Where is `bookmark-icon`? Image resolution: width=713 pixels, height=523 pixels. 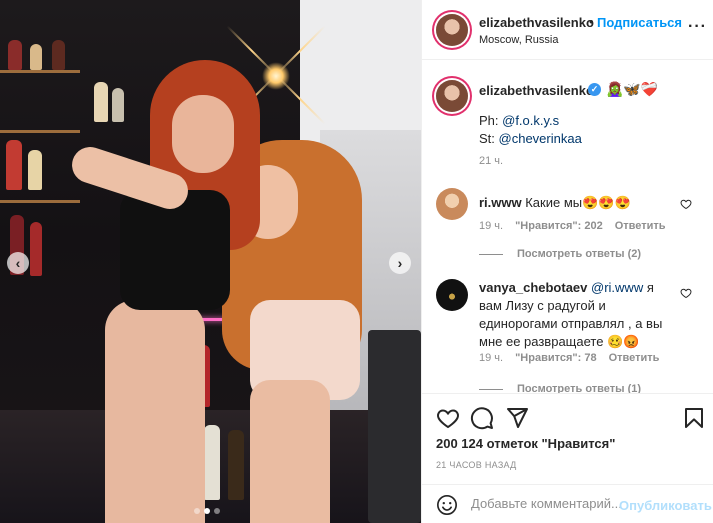 bookmark-icon is located at coordinates (694, 418).